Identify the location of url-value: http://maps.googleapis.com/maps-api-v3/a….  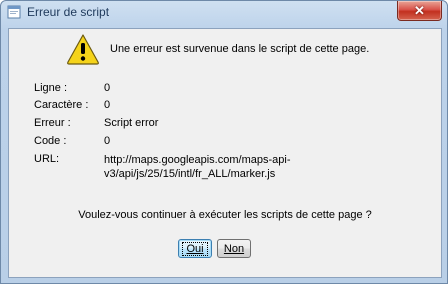
(197, 167).